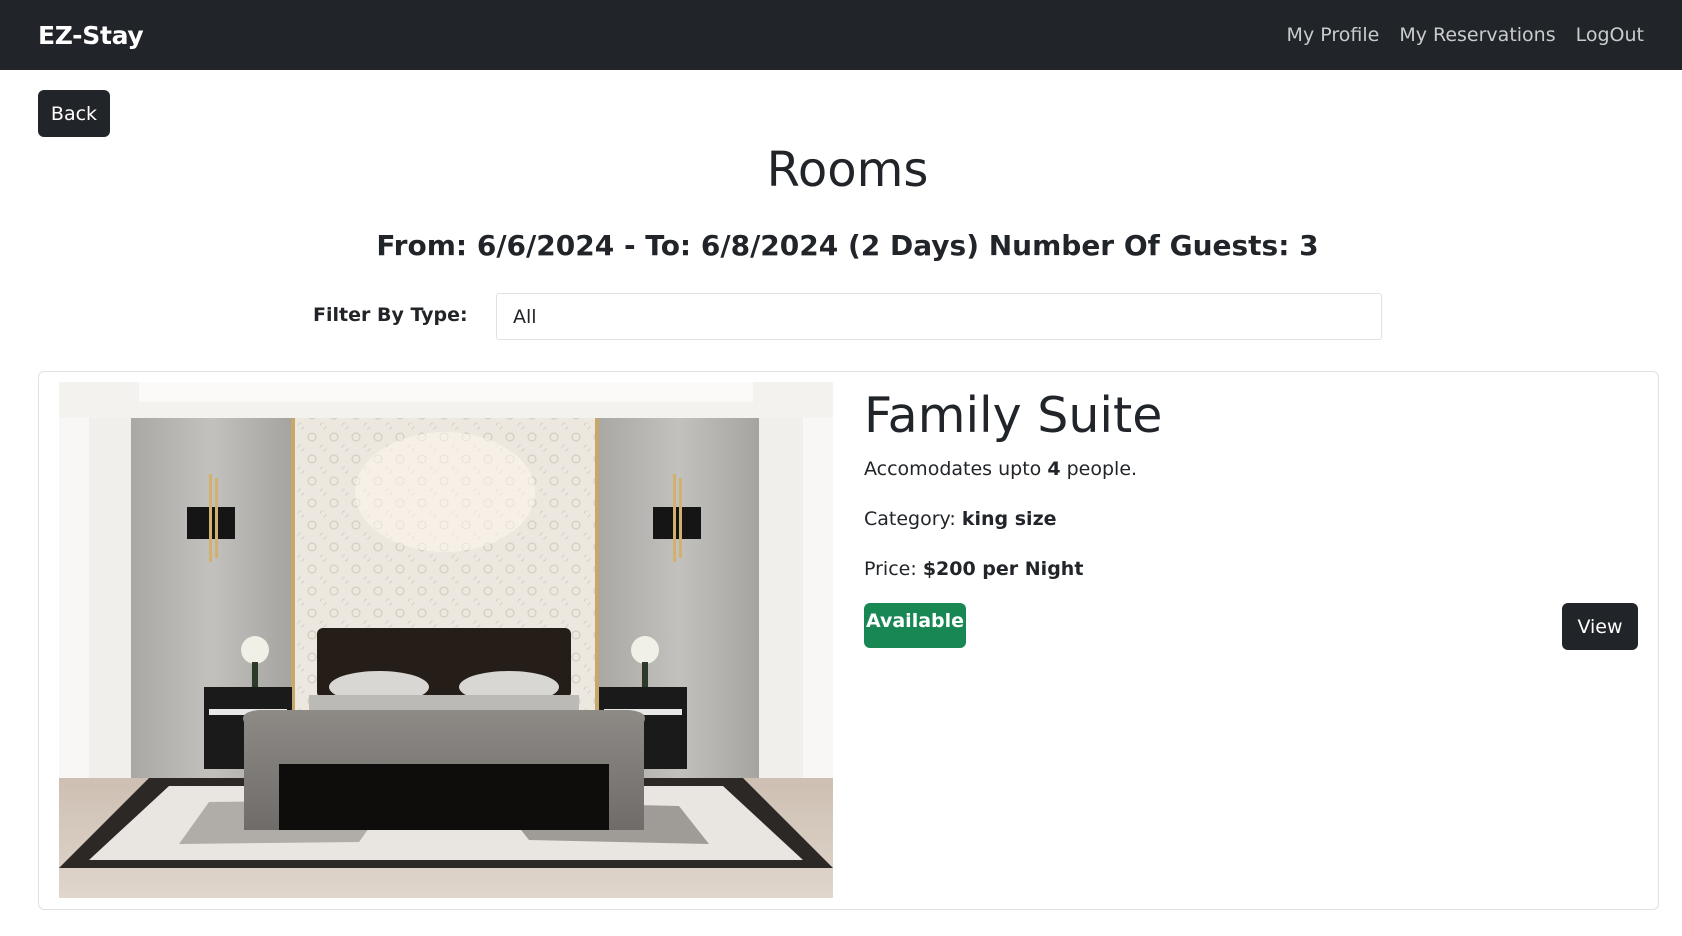 The width and height of the screenshot is (1682, 936). Describe the element at coordinates (960, 519) in the screenshot. I see `room-category: Category: king size` at that location.